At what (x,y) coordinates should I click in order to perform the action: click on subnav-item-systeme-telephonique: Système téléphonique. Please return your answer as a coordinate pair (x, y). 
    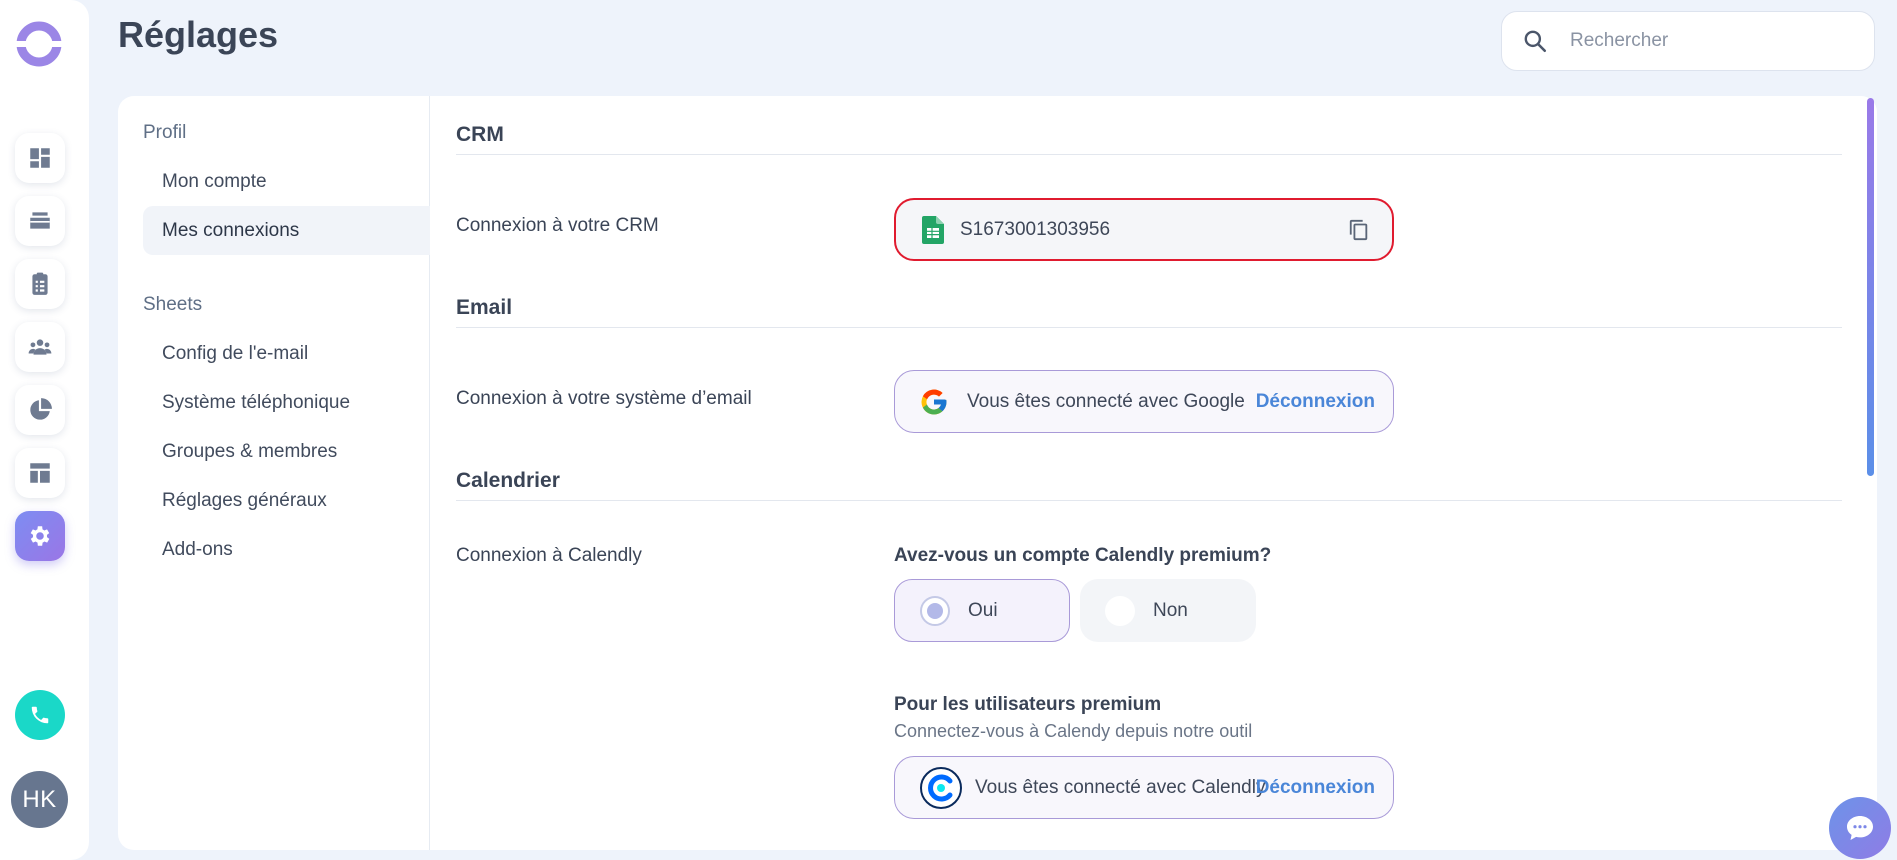
    Looking at the image, I should click on (286, 402).